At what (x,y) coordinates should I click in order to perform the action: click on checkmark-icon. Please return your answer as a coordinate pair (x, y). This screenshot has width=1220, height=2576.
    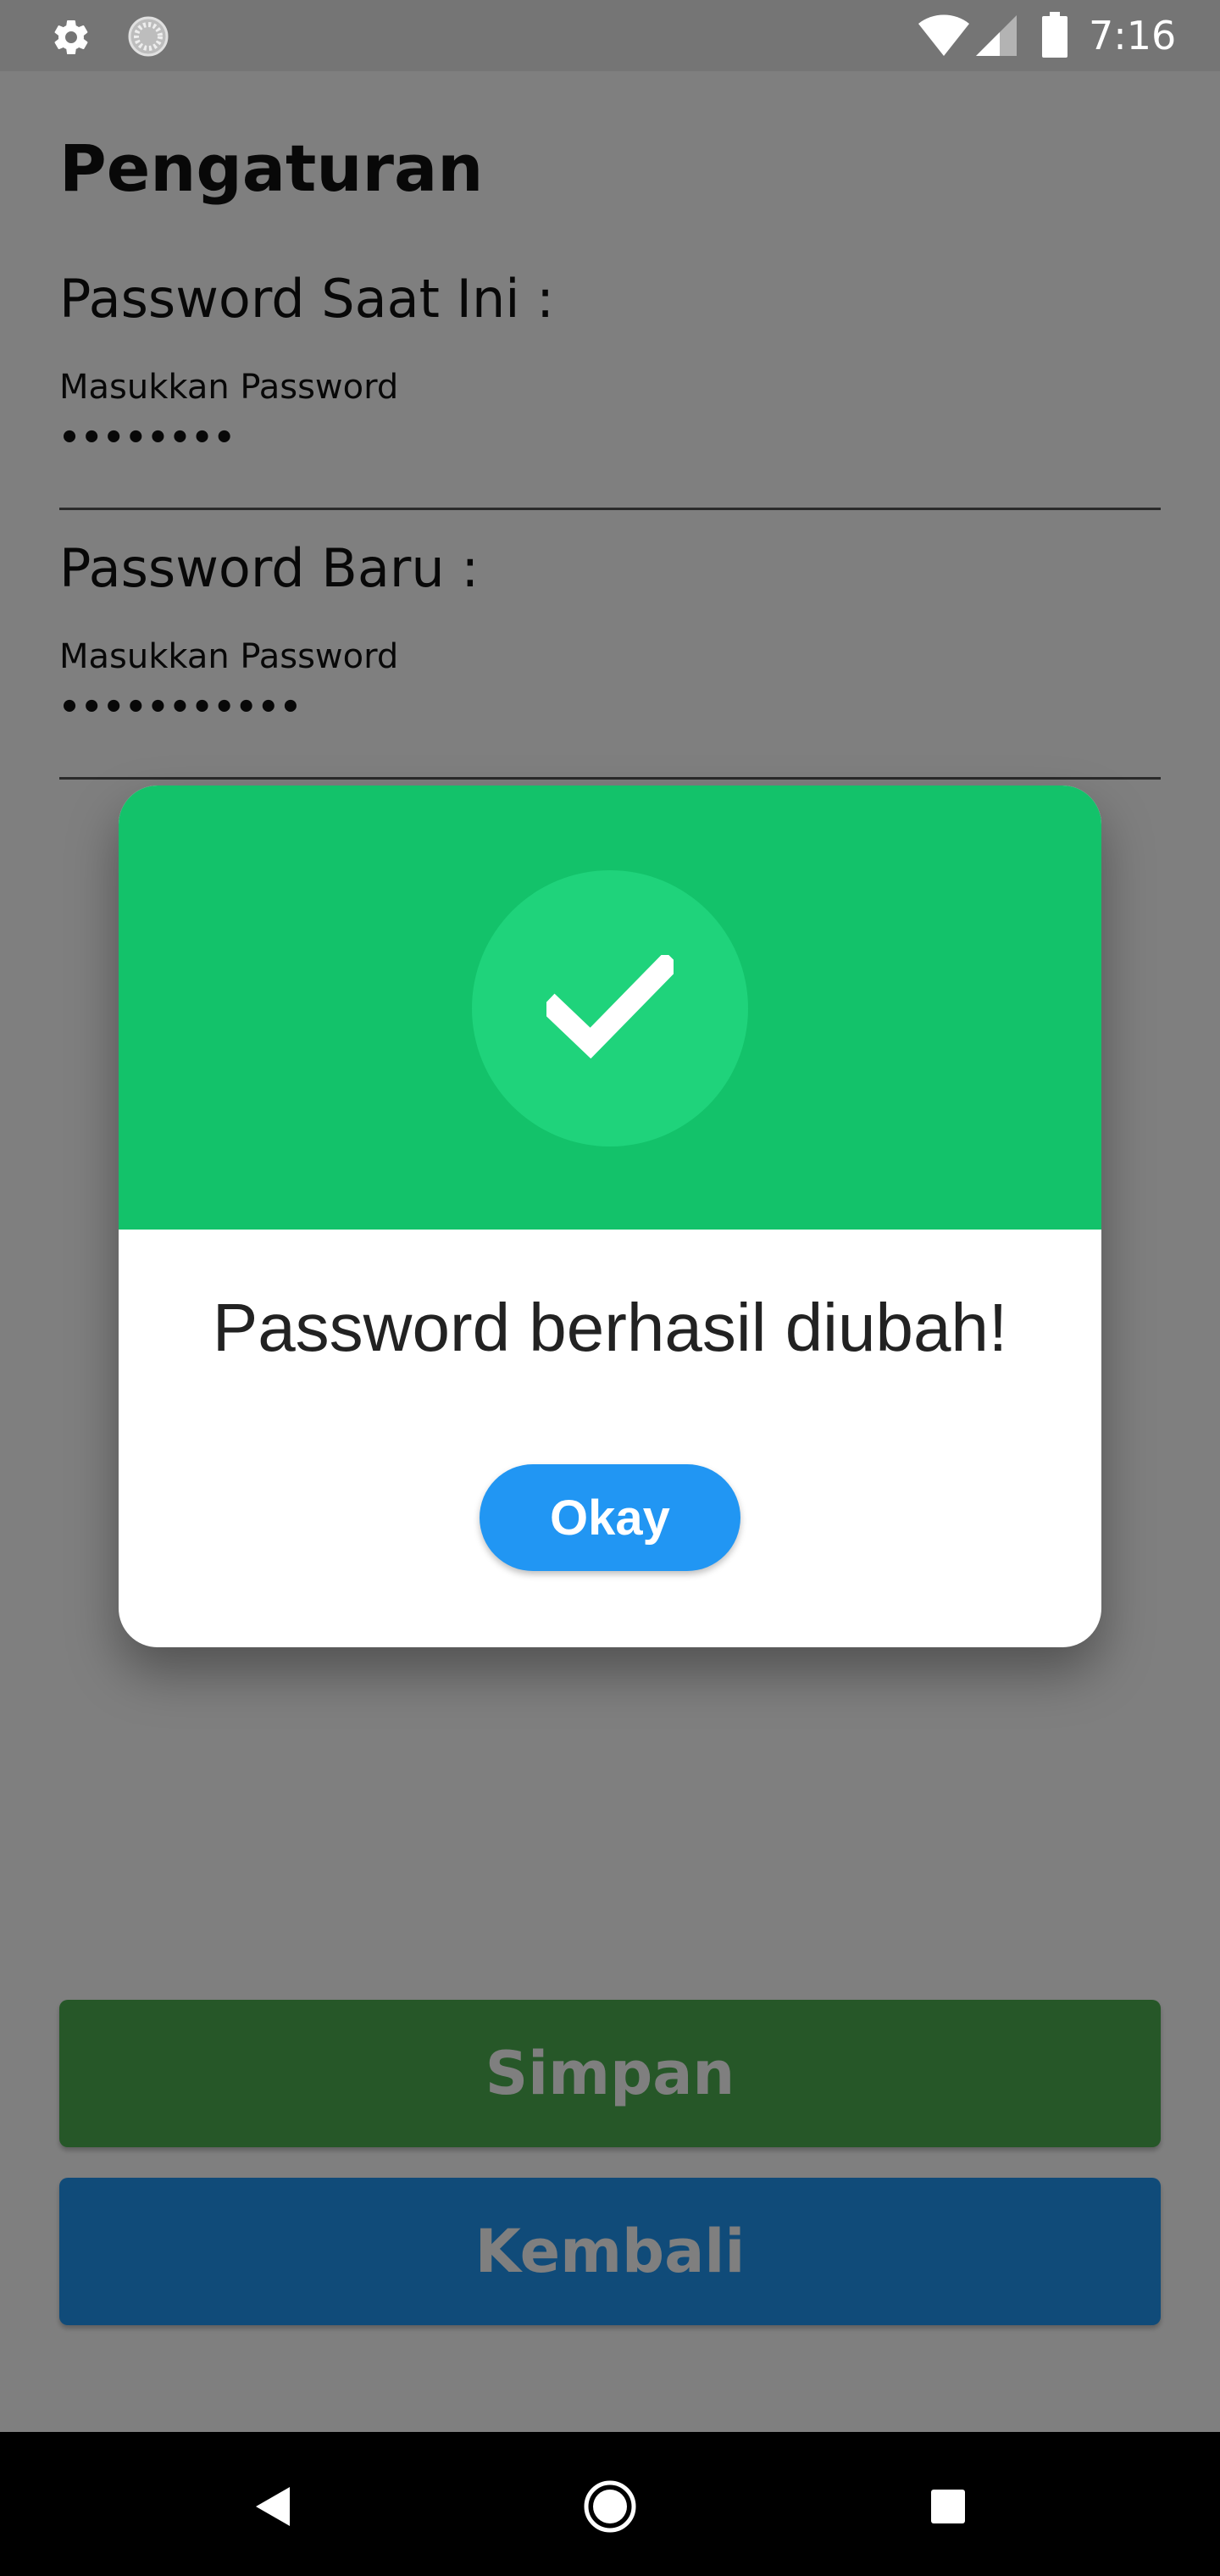
    Looking at the image, I should click on (610, 1007).